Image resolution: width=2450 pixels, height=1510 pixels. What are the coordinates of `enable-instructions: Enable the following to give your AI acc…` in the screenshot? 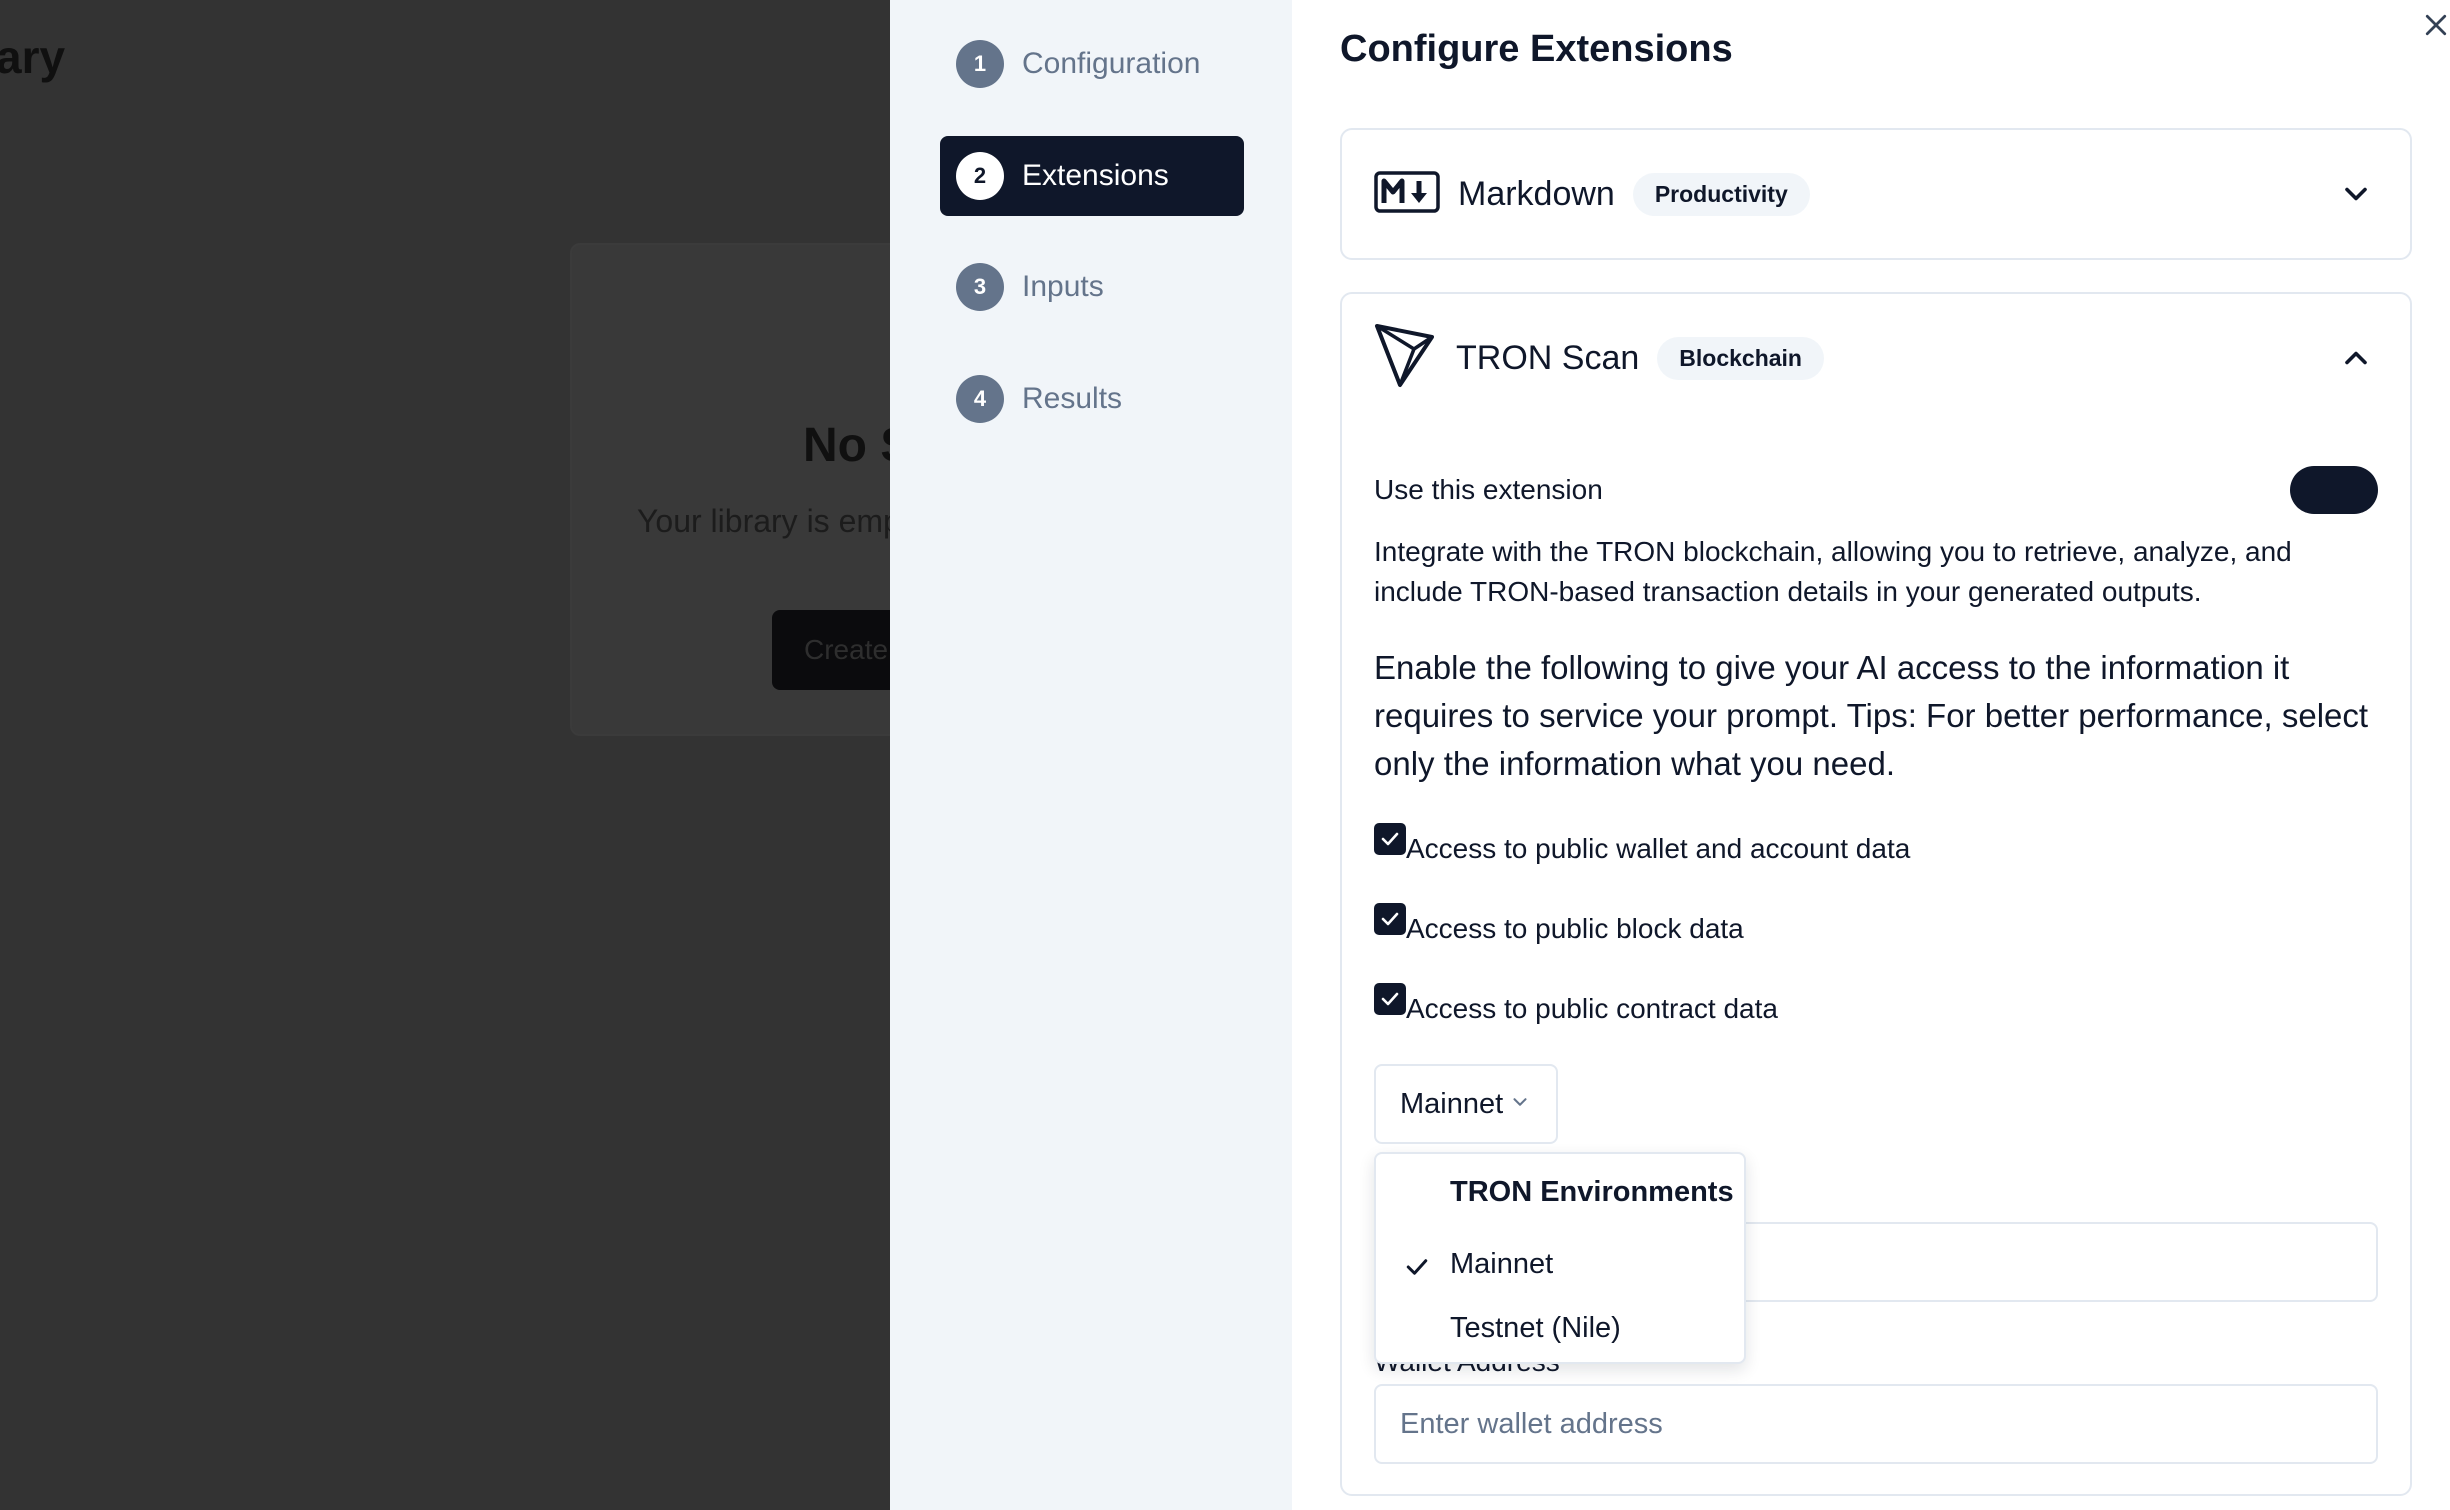 It's located at (1871, 715).